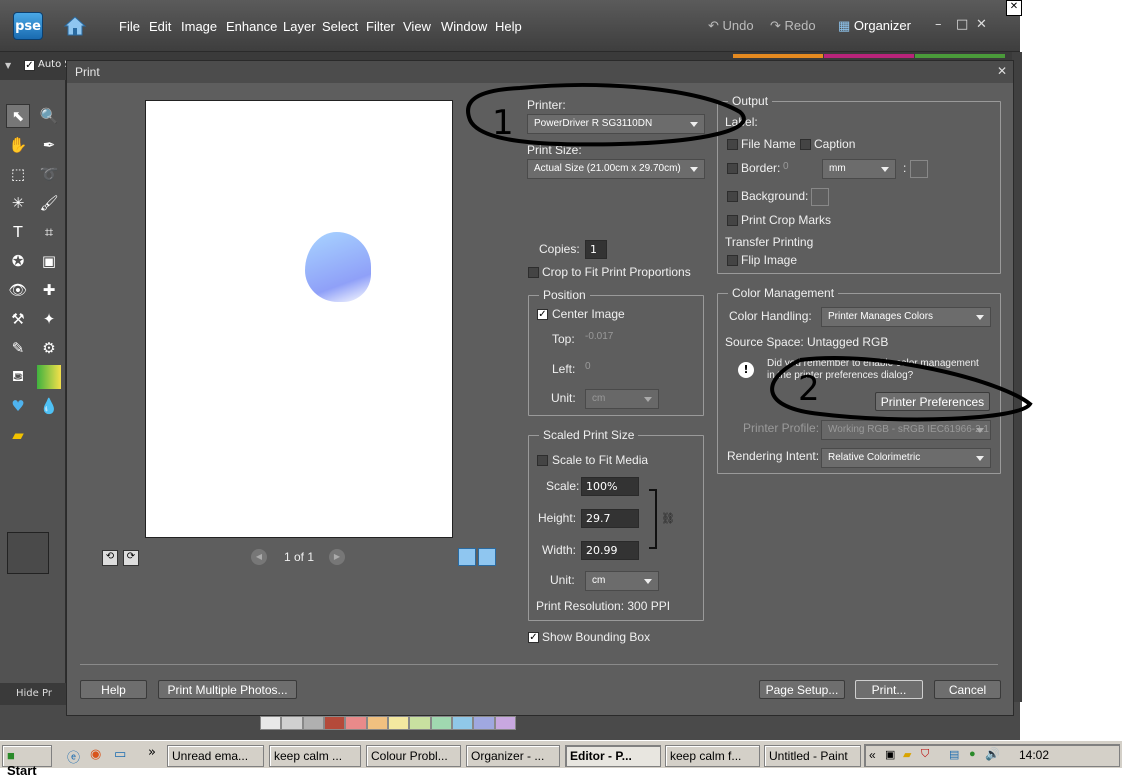  Describe the element at coordinates (18, 348) in the screenshot. I see `brush-tool-icon: ✎` at that location.